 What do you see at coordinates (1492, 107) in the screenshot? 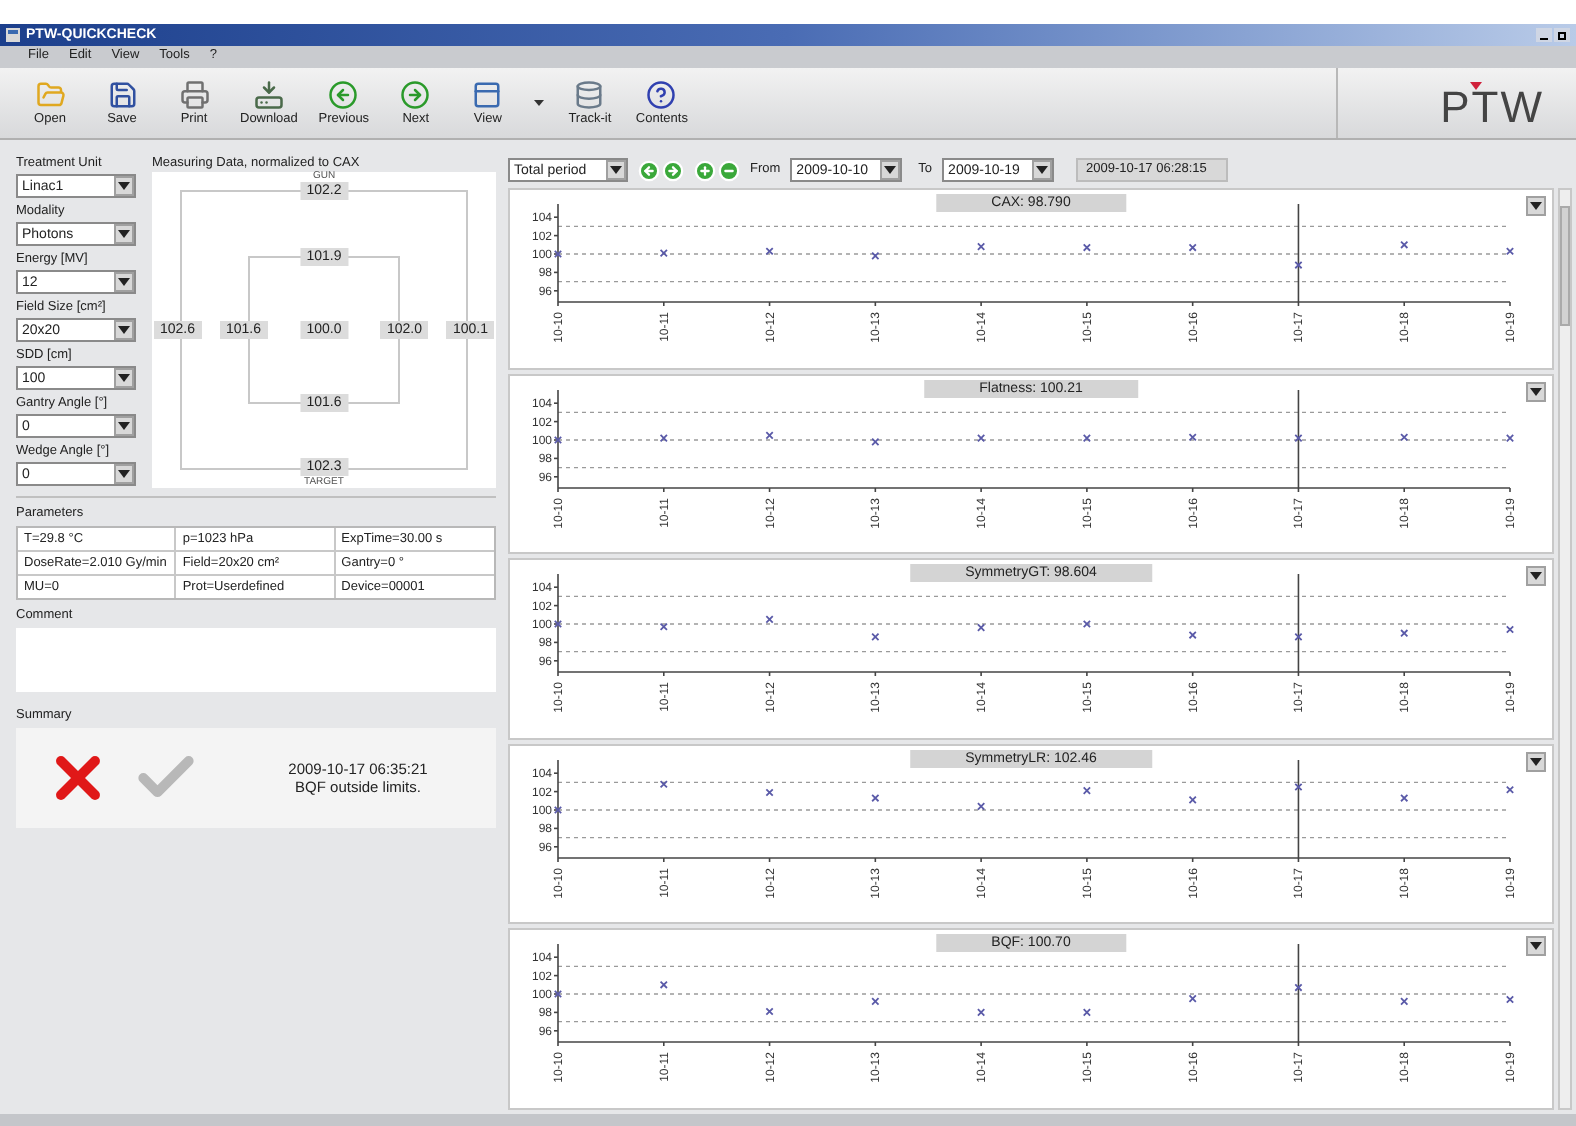
I see `company-logo: PTW` at bounding box center [1492, 107].